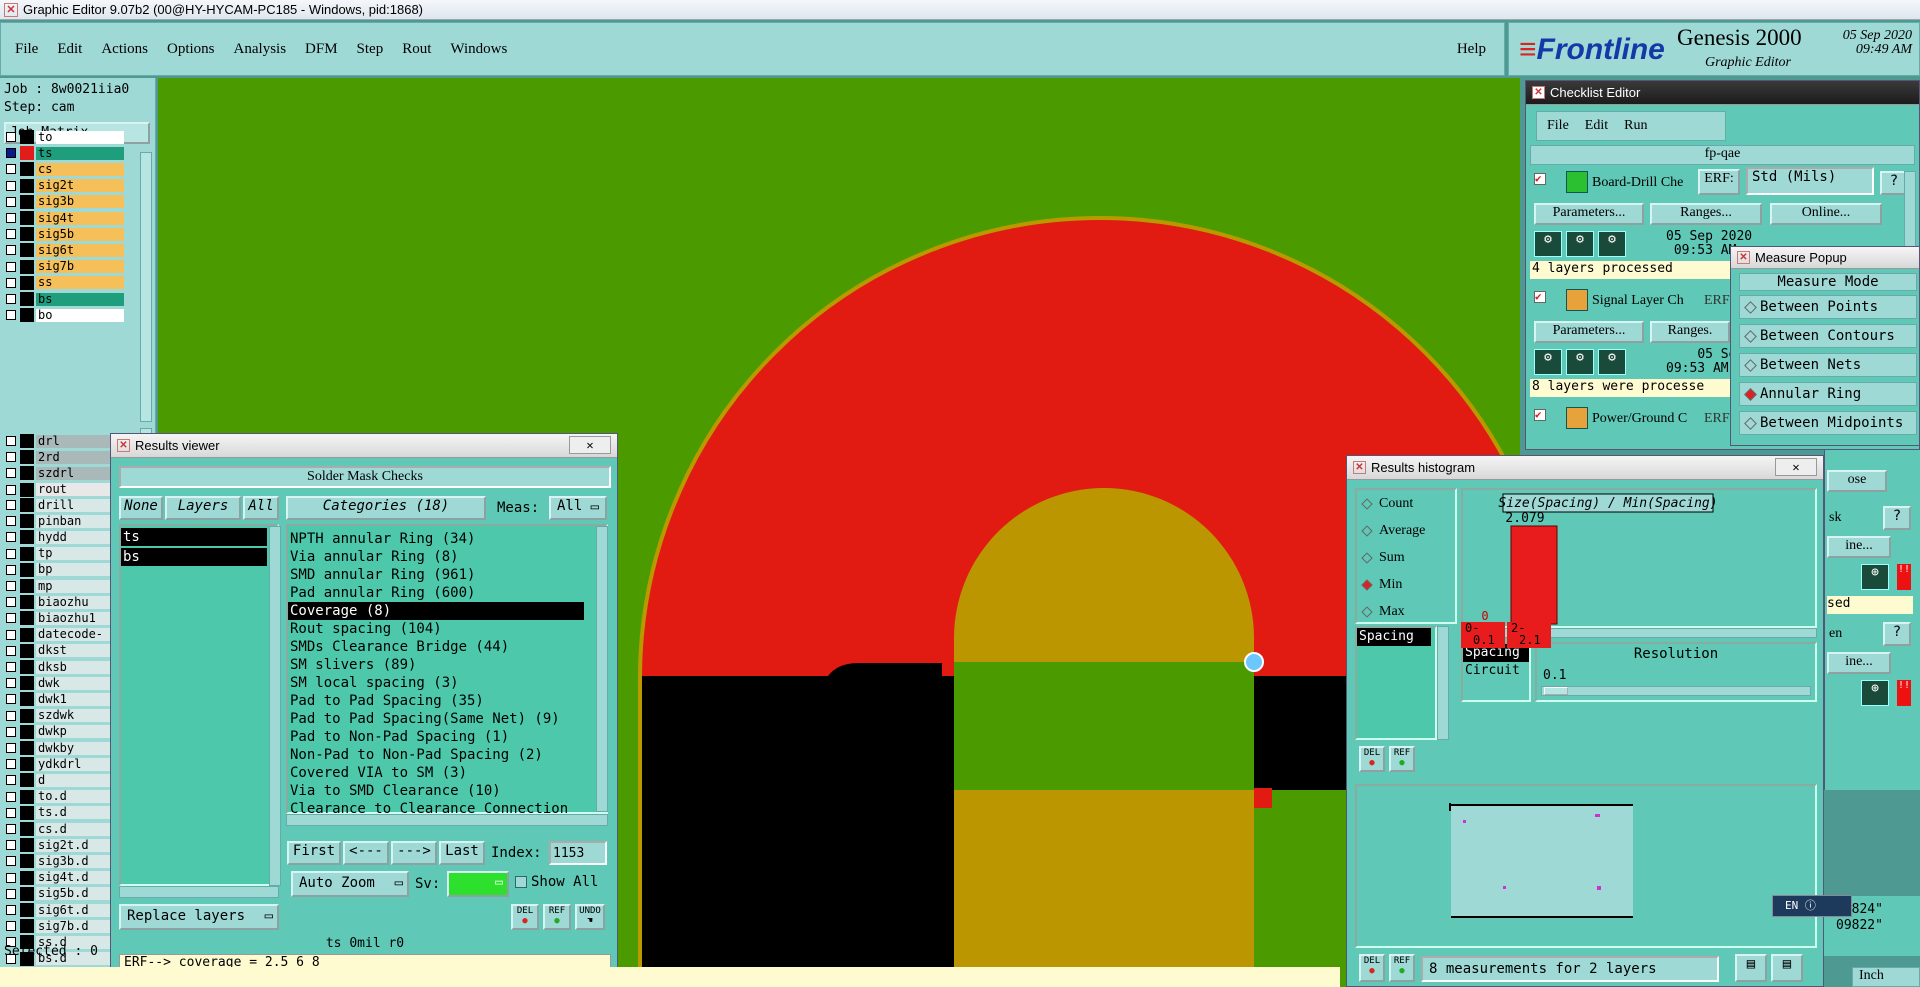  Describe the element at coordinates (80, 267) in the screenshot. I see `layer-name: sig7b` at that location.